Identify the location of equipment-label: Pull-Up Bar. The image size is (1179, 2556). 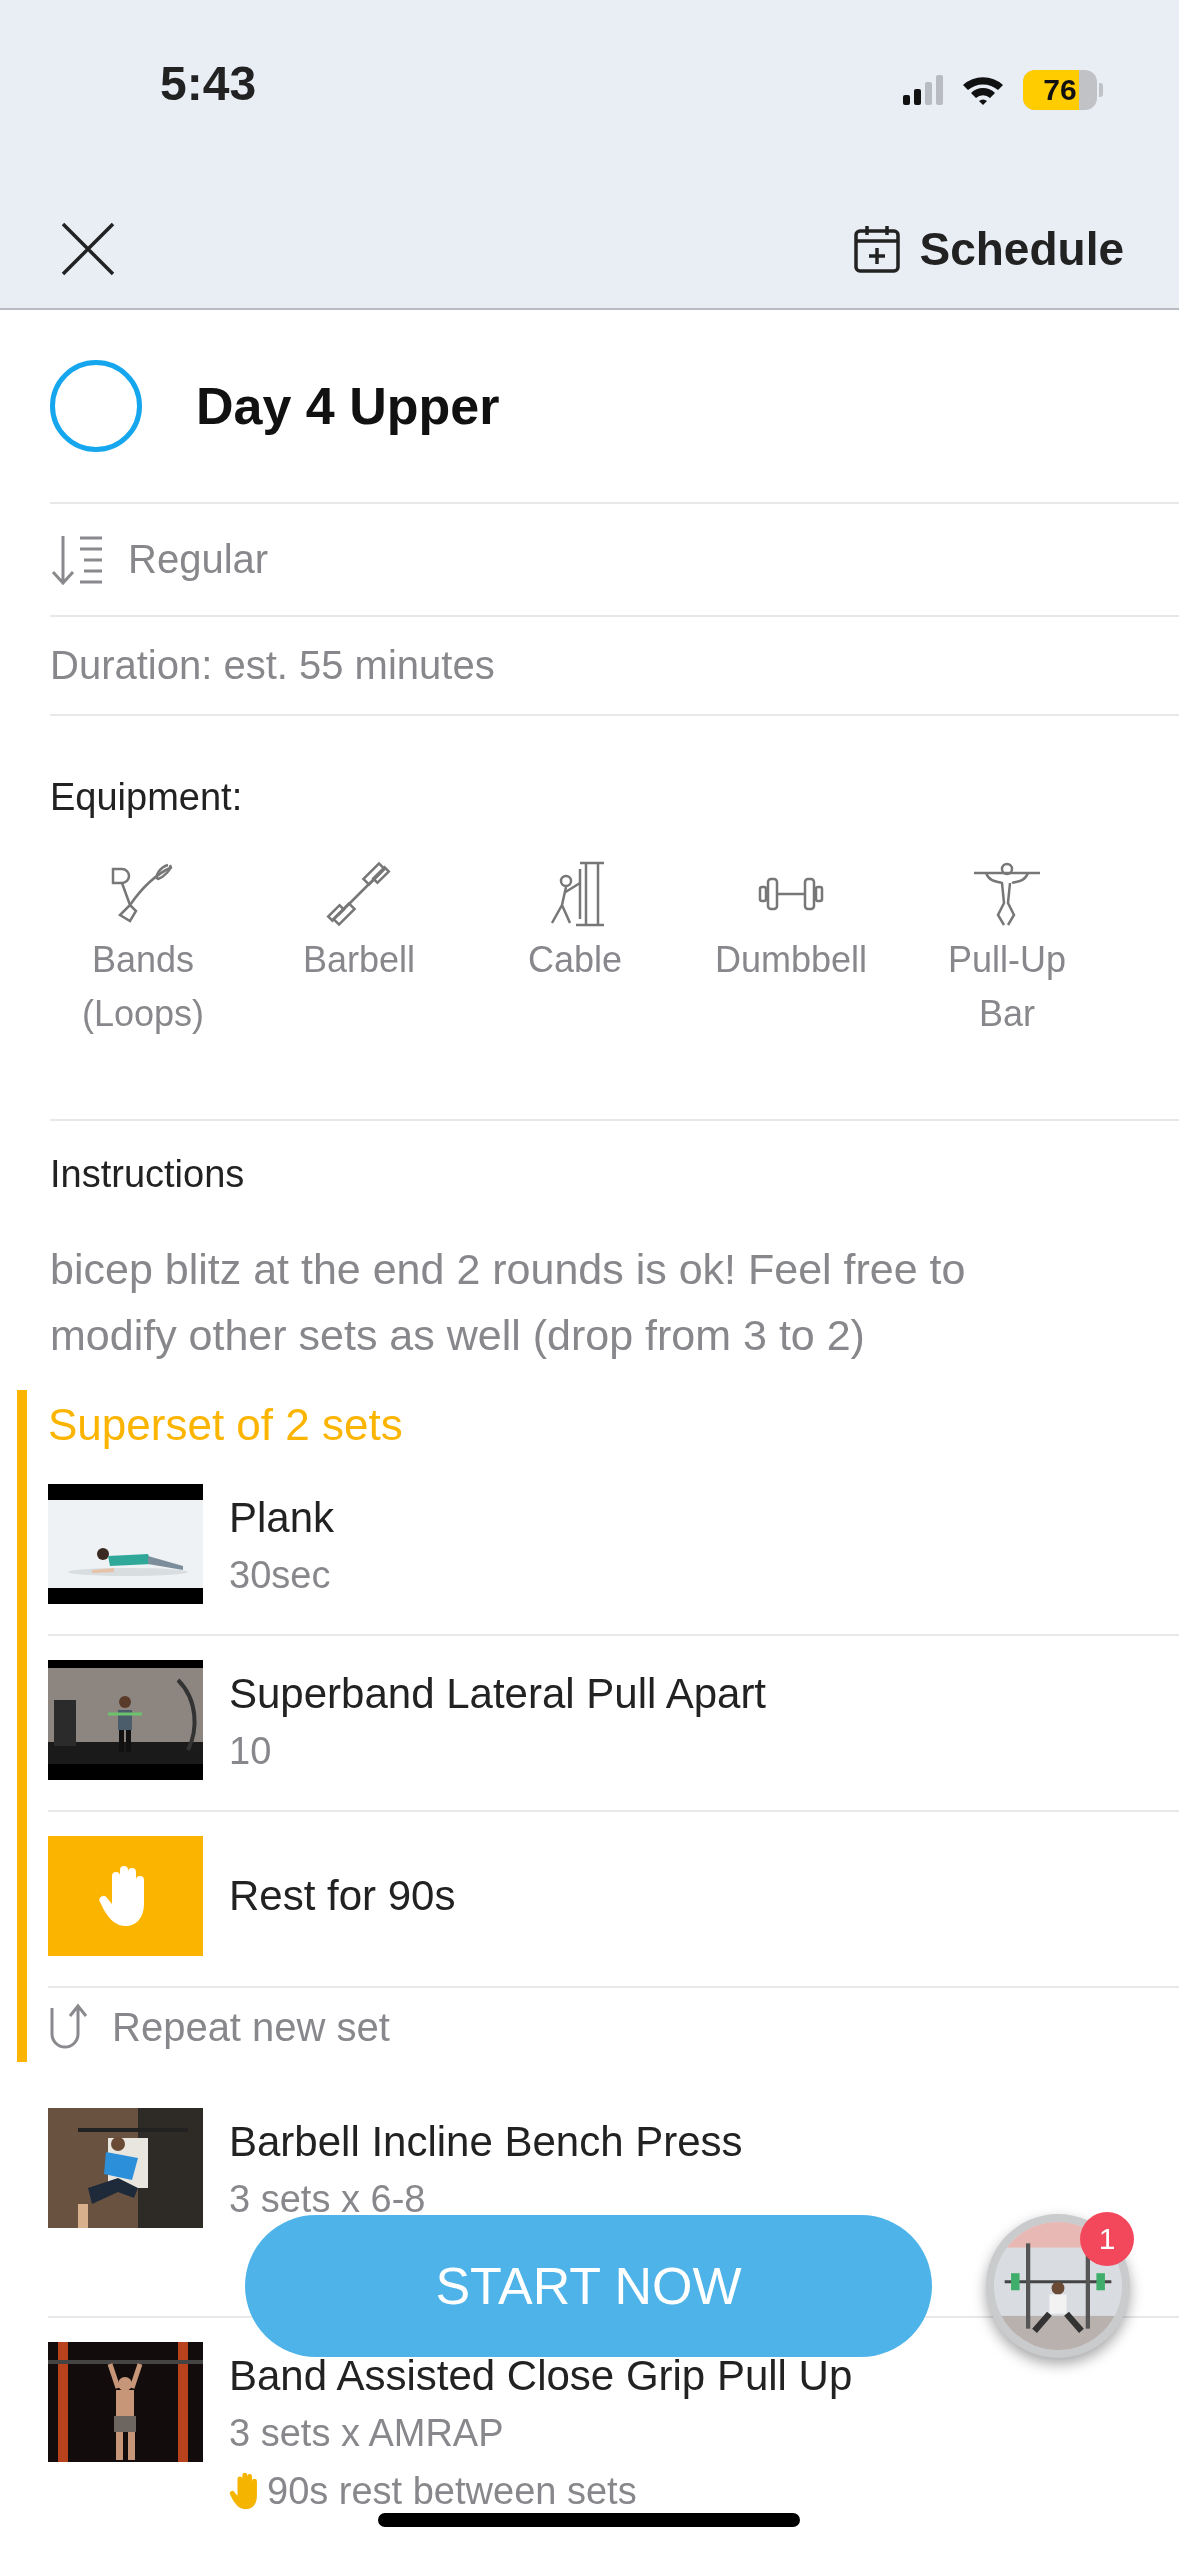
(1006, 987).